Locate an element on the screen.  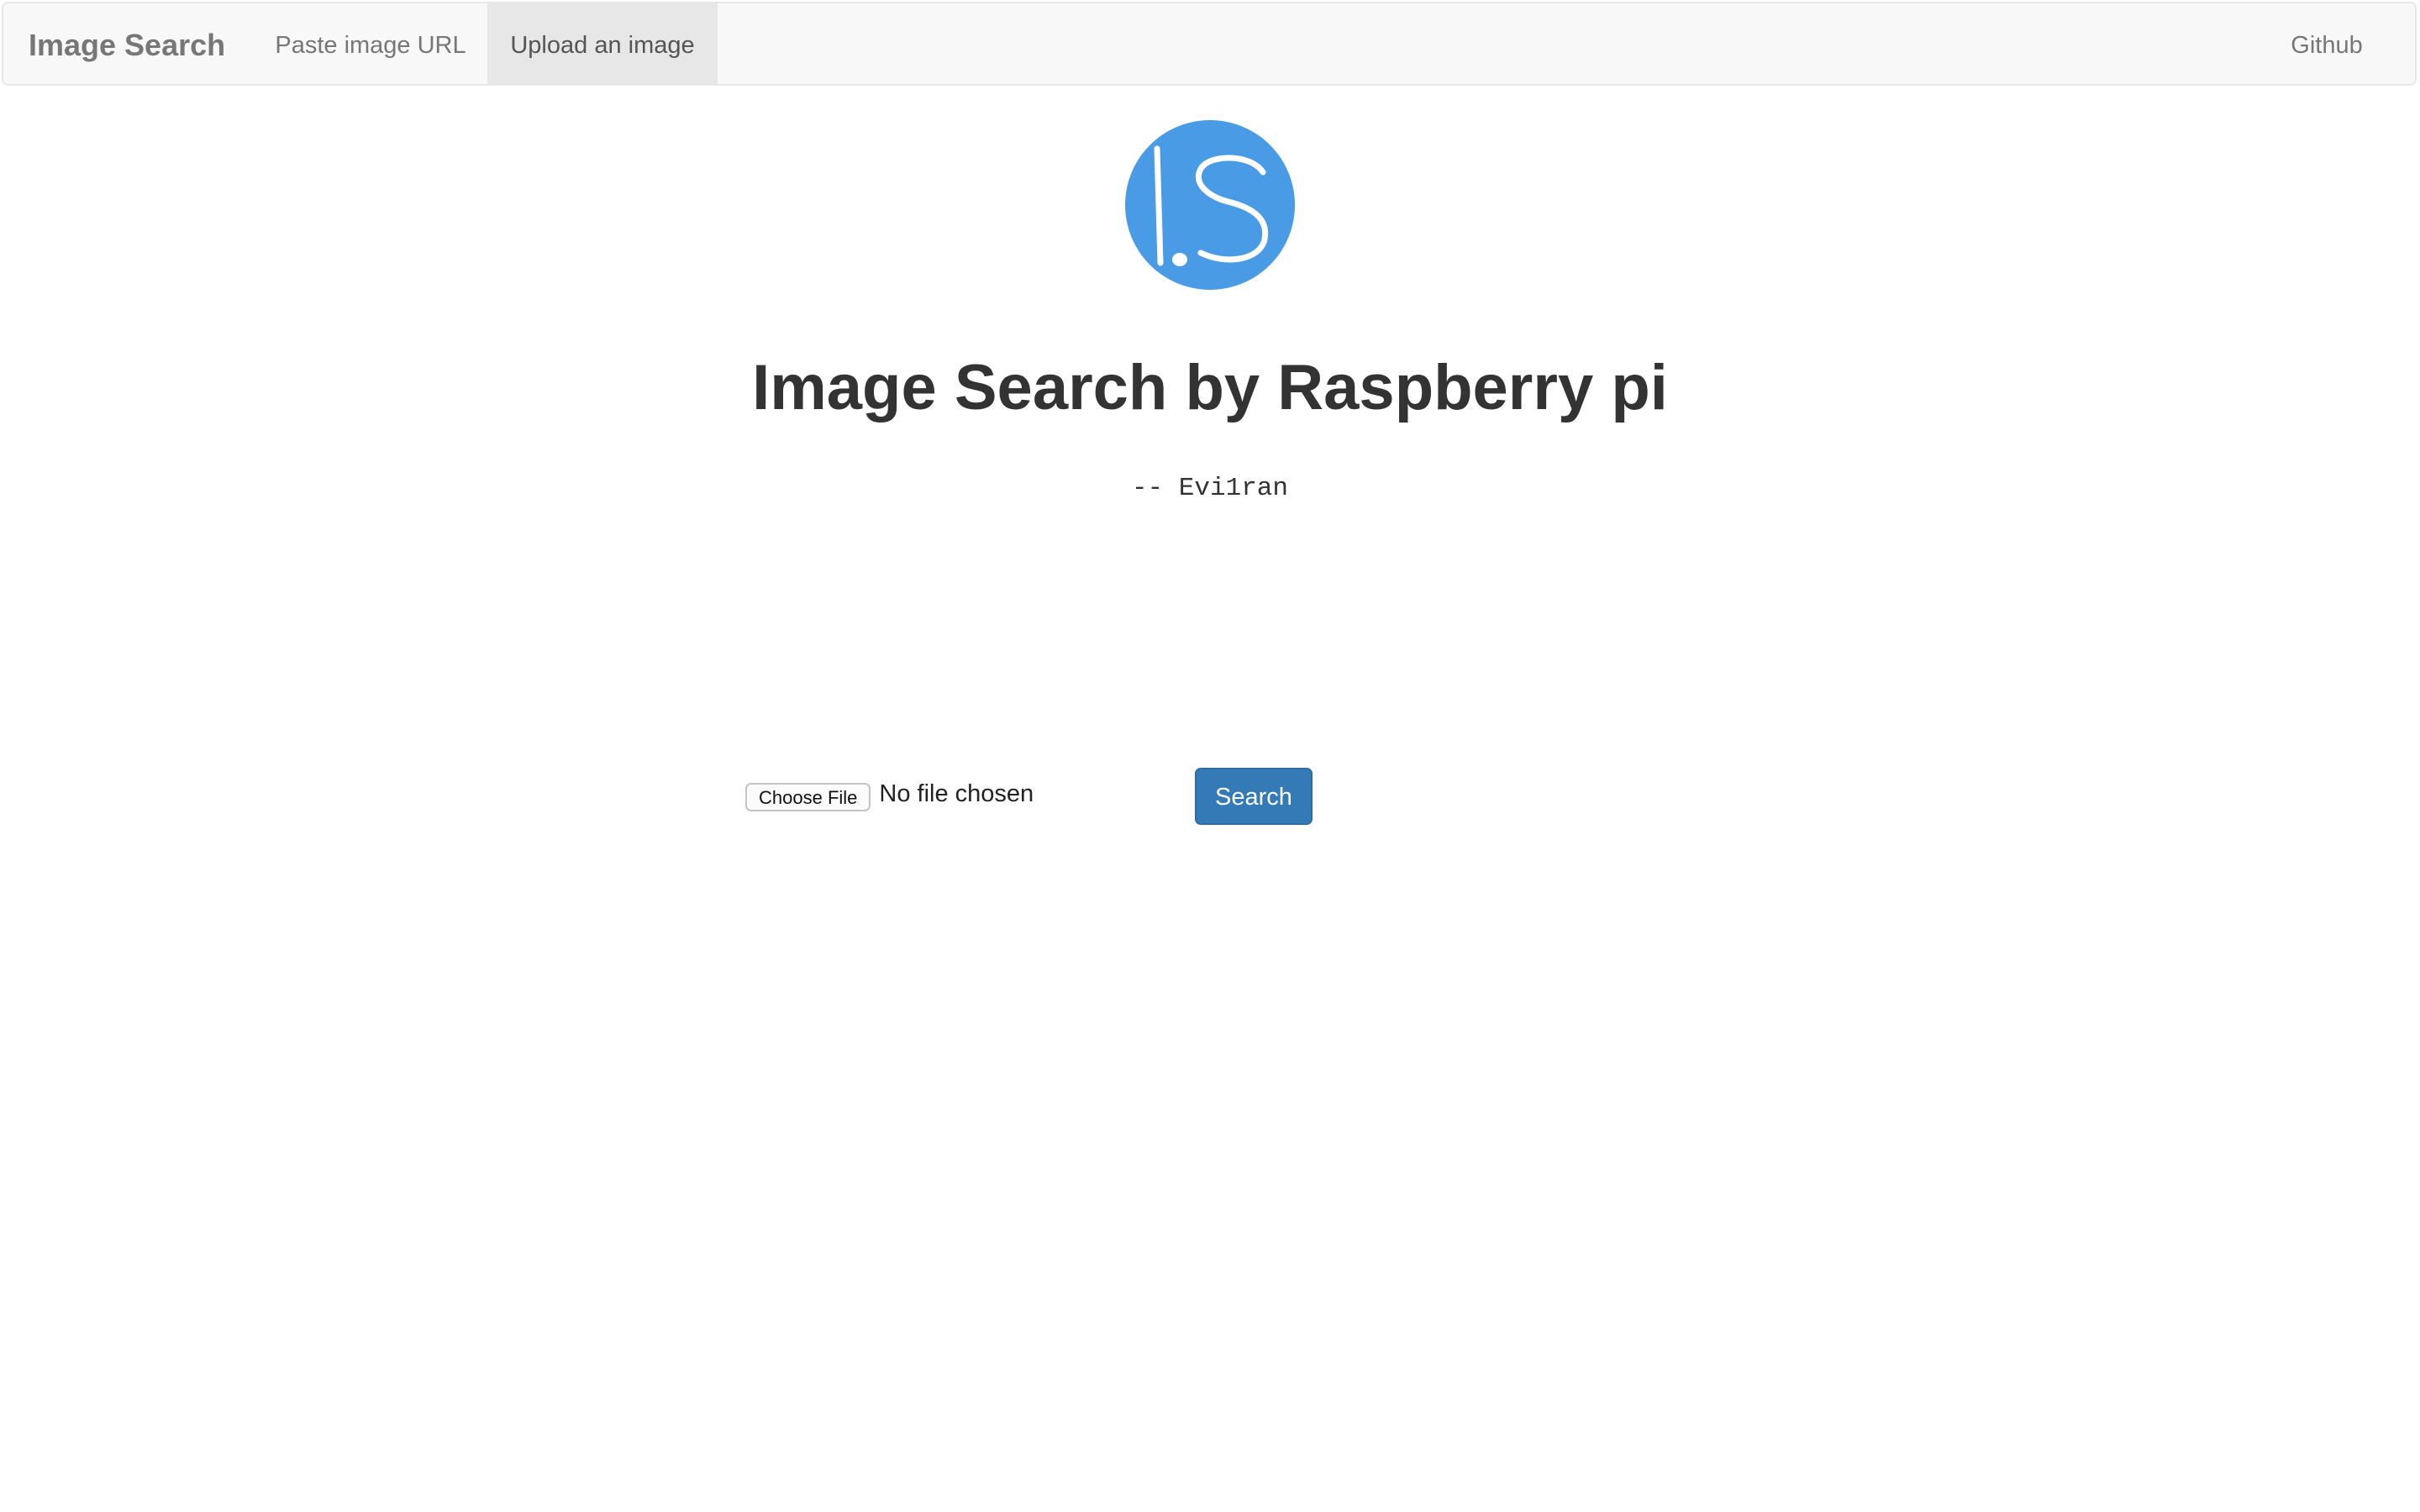
nav-item-upload-image: Upload an image is located at coordinates (602, 44).